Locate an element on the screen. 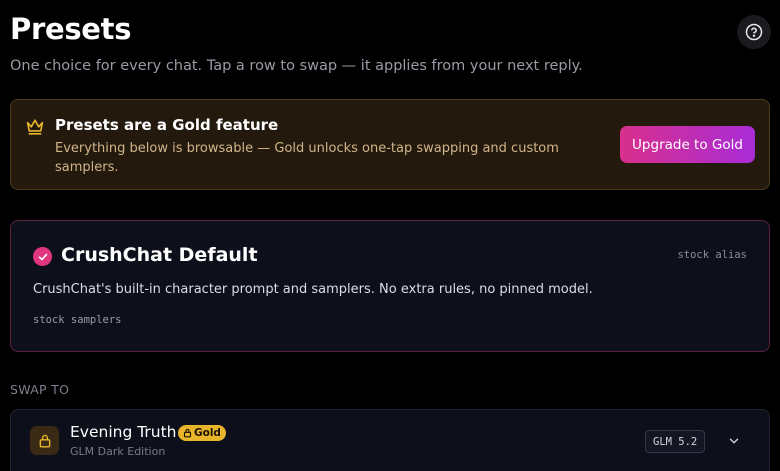 The height and width of the screenshot is (471, 780). chevron-down-icon is located at coordinates (734, 441).